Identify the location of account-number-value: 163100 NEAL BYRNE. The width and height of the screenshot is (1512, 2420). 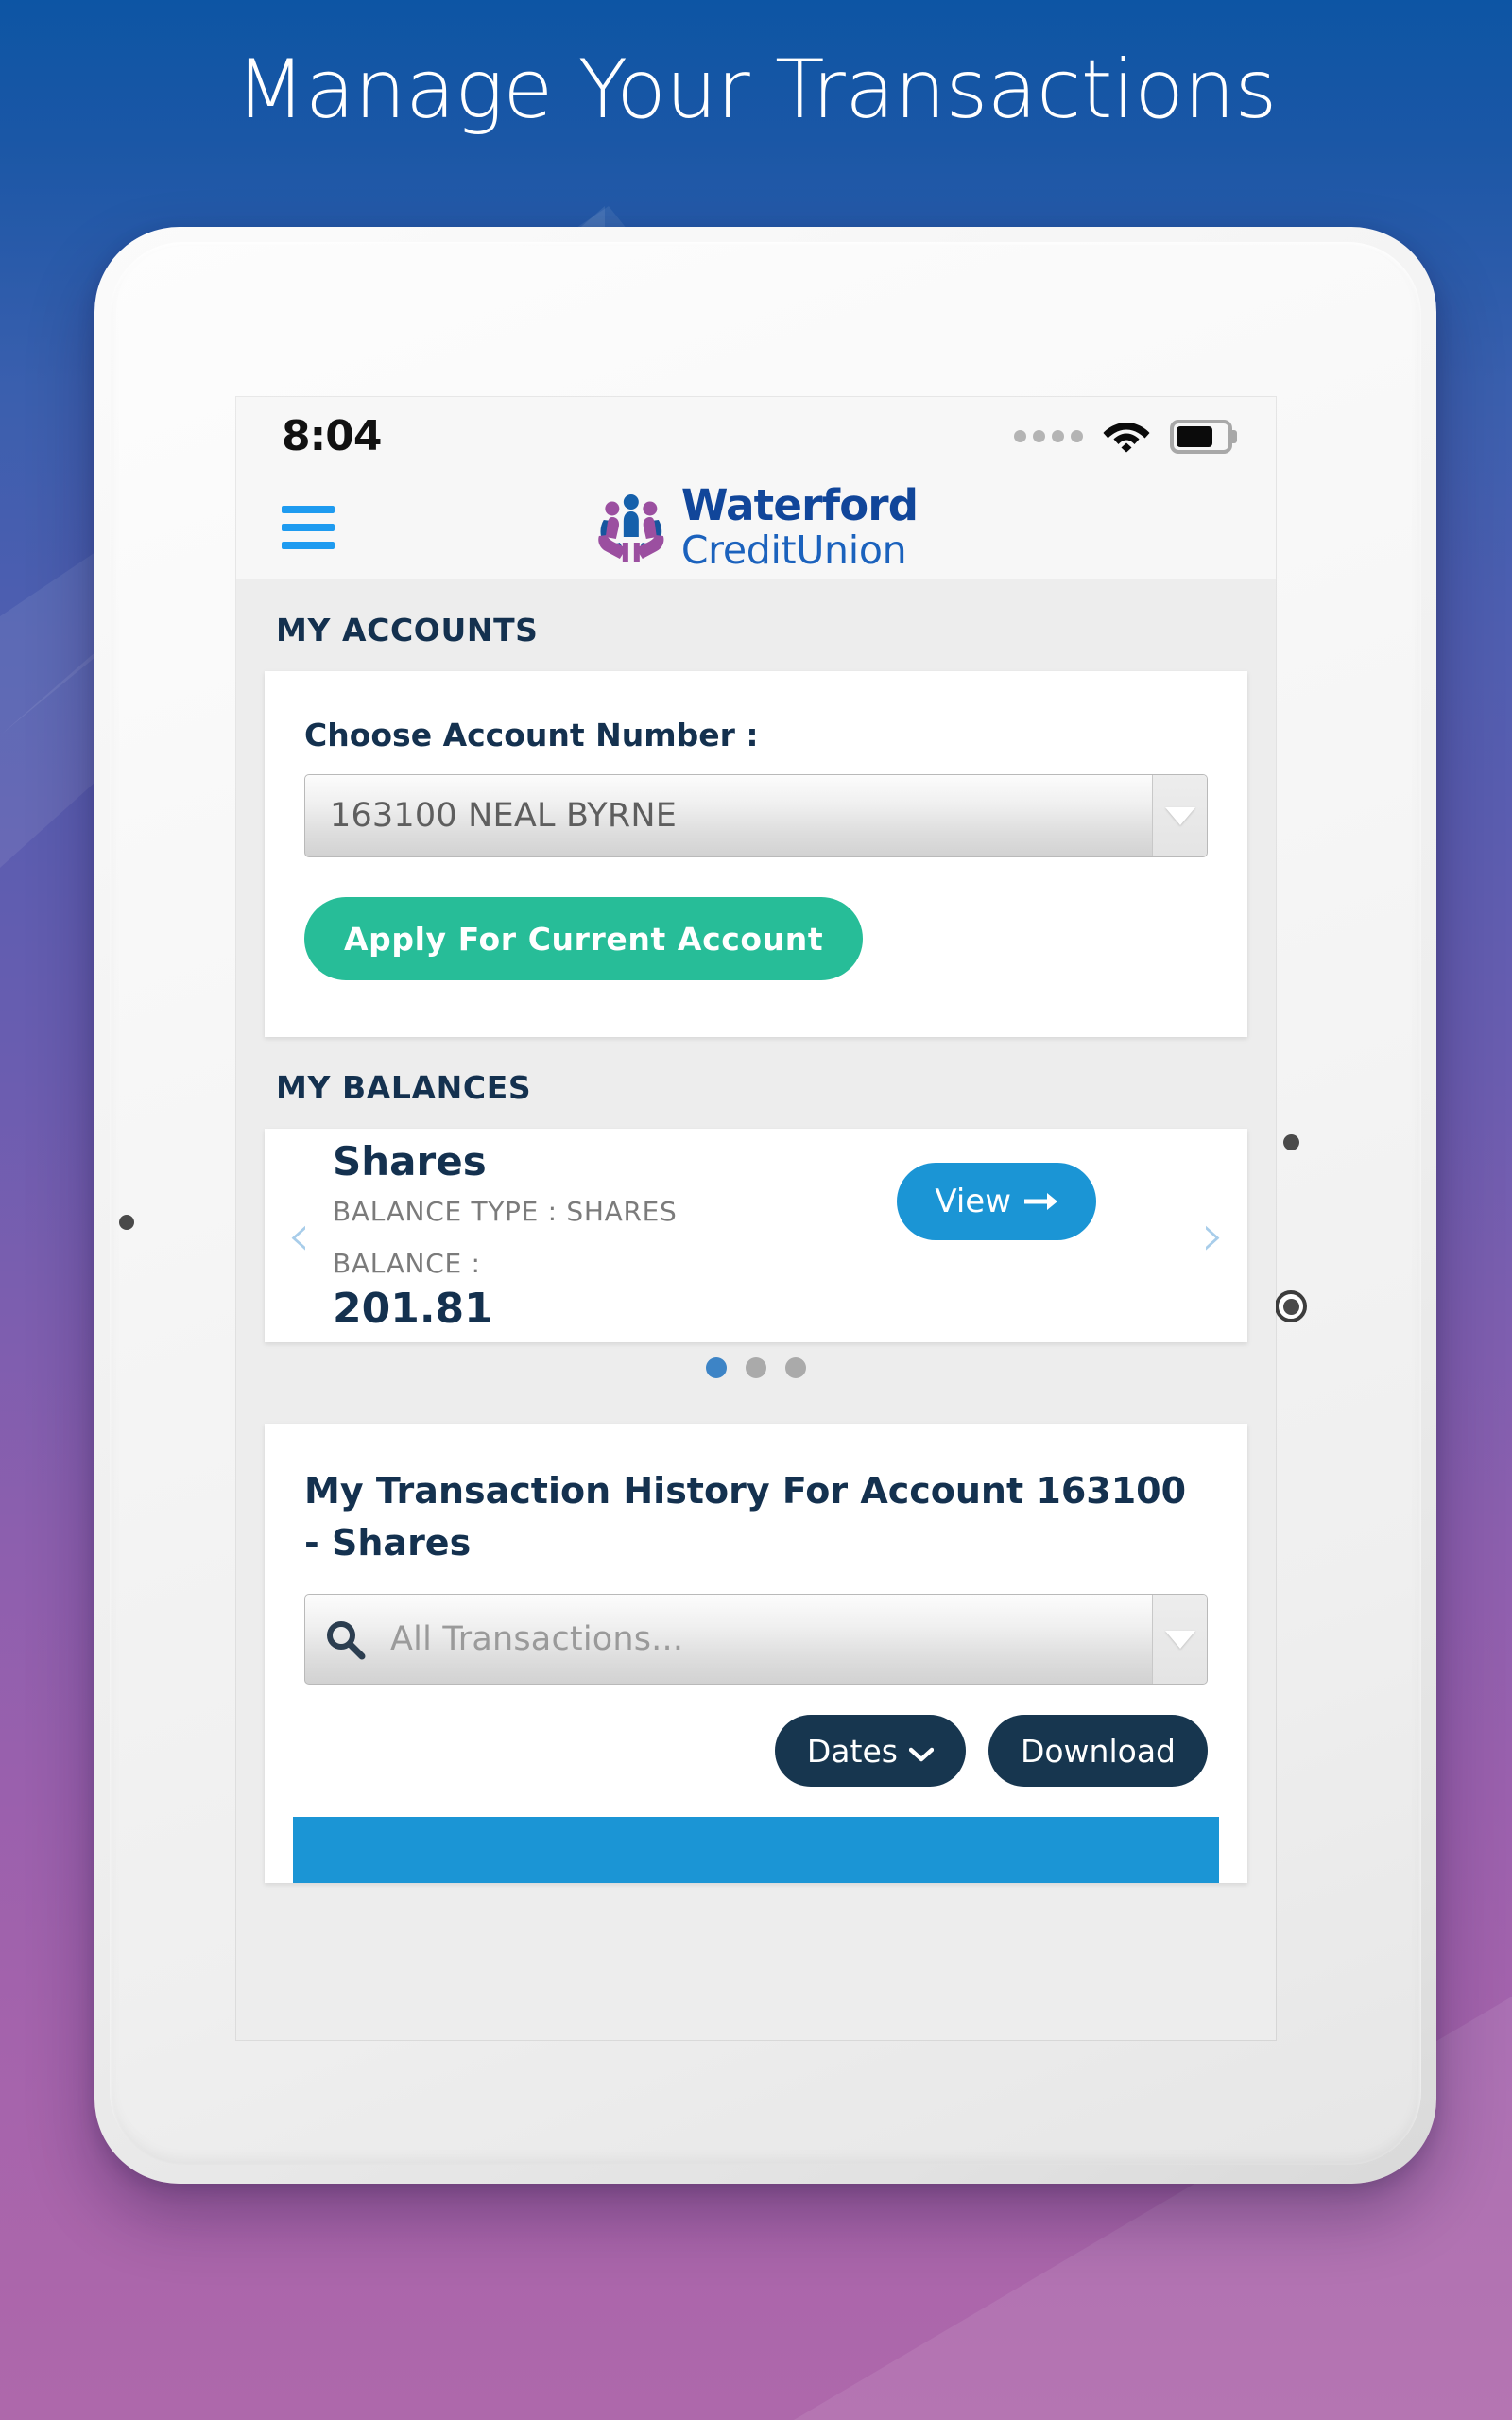
(504, 816).